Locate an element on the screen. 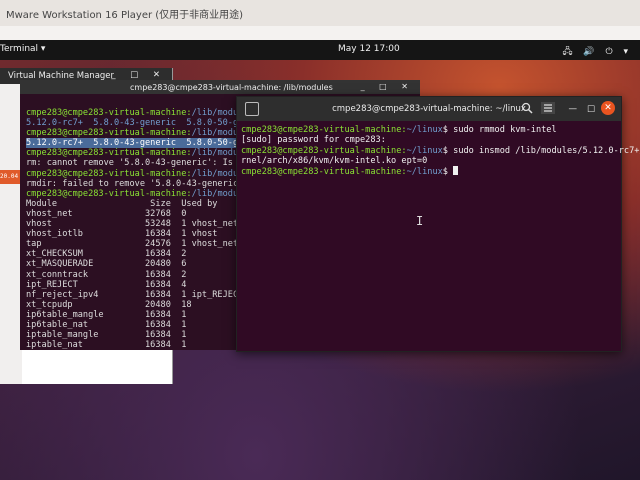 Image resolution: width=640 pixels, height=480 pixels. lsmod-row: vhost 53248 1 vhost_net is located at coordinates (132, 224).